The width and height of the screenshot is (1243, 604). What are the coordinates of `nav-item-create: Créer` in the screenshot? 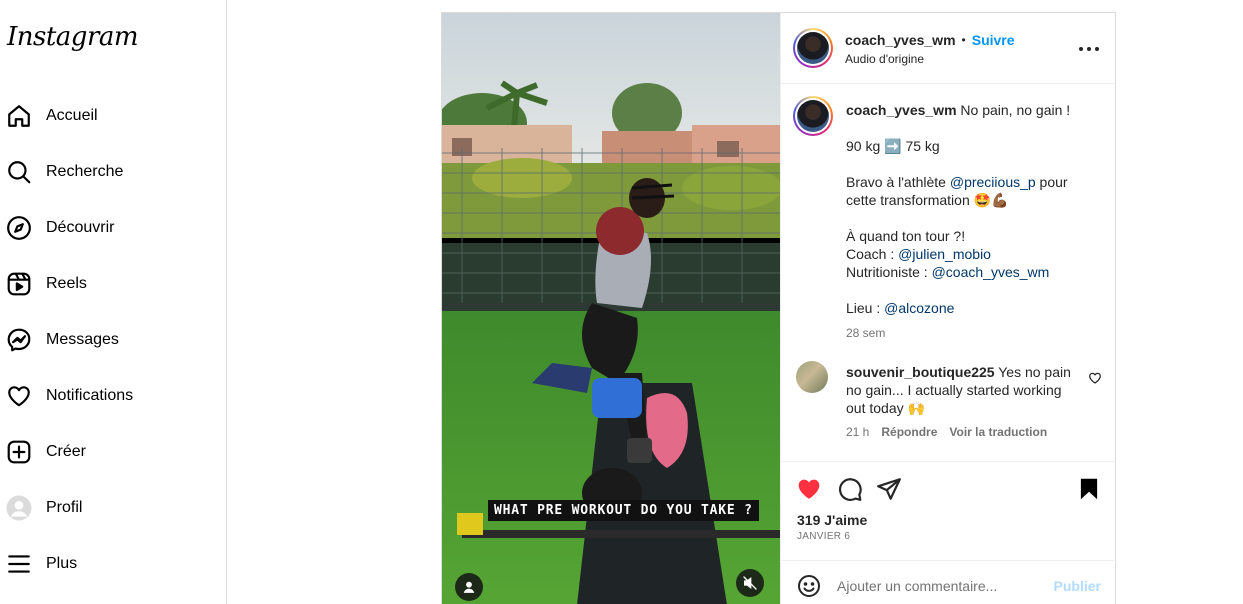 It's located at (113, 452).